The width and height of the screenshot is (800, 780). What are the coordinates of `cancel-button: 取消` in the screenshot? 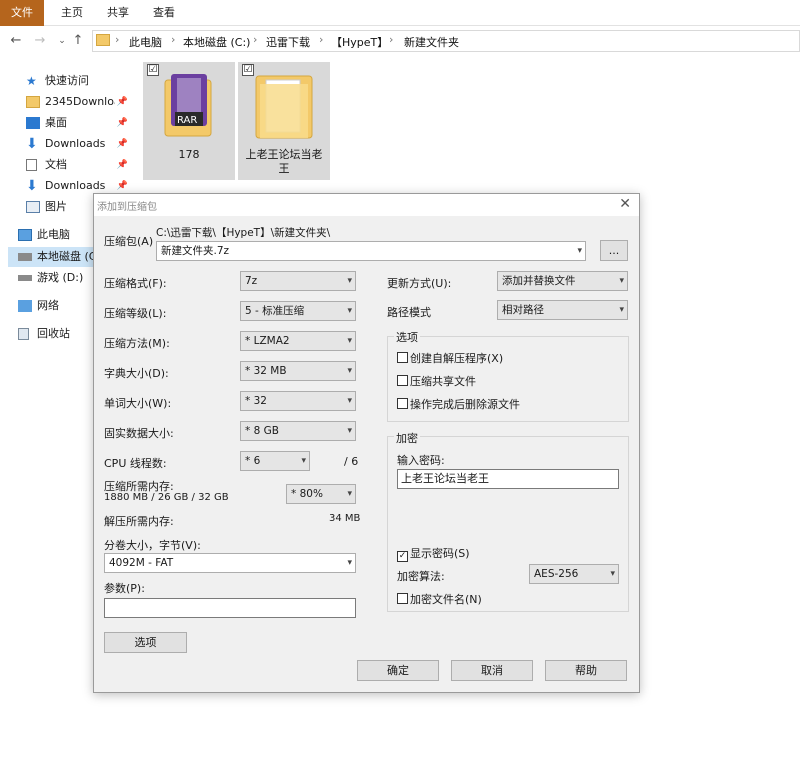 It's located at (492, 670).